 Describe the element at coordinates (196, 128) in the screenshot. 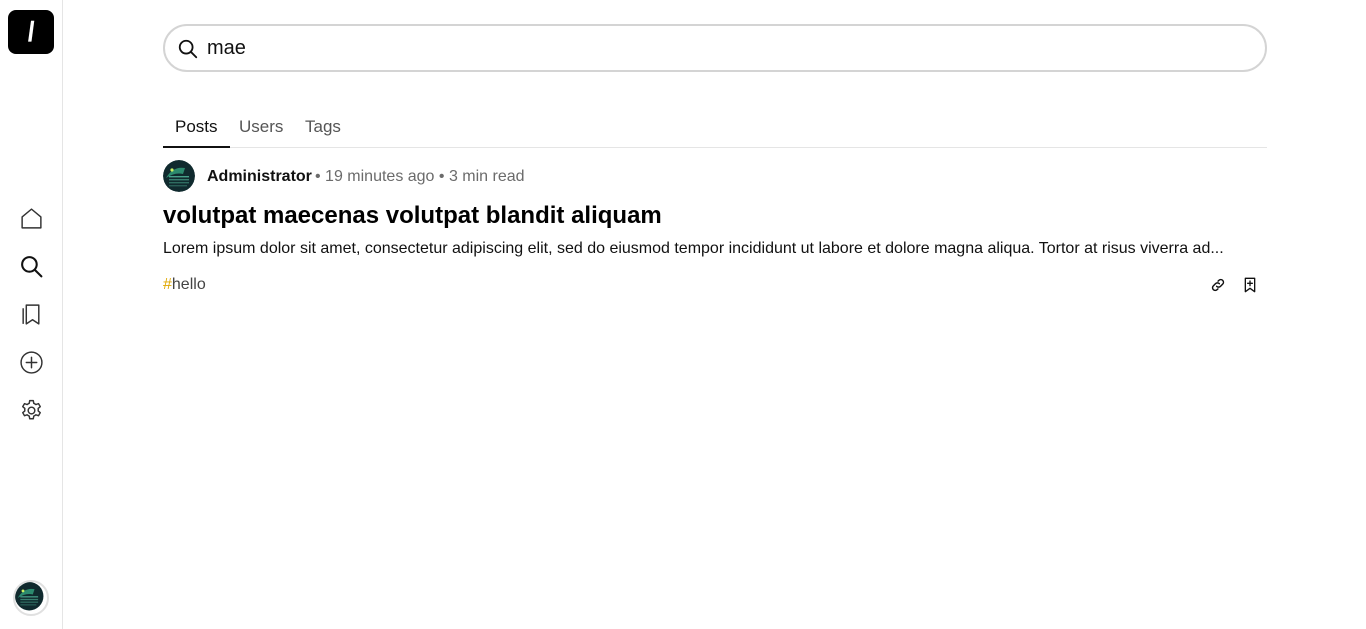

I see `tab-posts: Posts` at that location.